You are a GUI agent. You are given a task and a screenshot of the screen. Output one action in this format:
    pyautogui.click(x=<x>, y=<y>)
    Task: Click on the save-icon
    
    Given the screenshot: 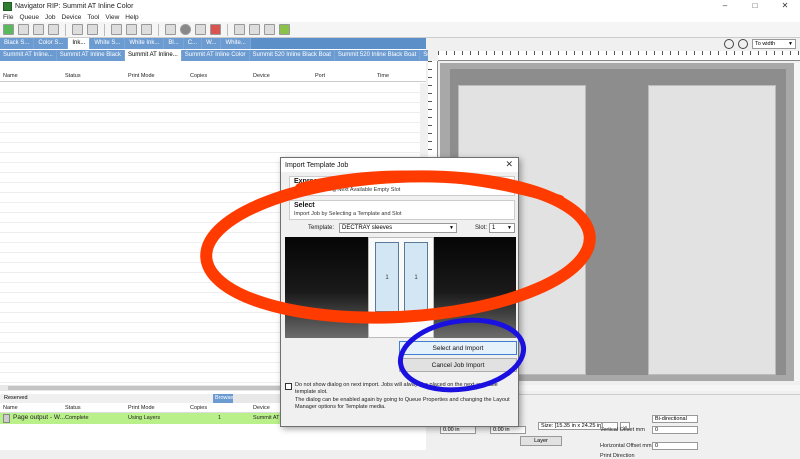 What is the action you would take?
    pyautogui.click(x=53, y=29)
    